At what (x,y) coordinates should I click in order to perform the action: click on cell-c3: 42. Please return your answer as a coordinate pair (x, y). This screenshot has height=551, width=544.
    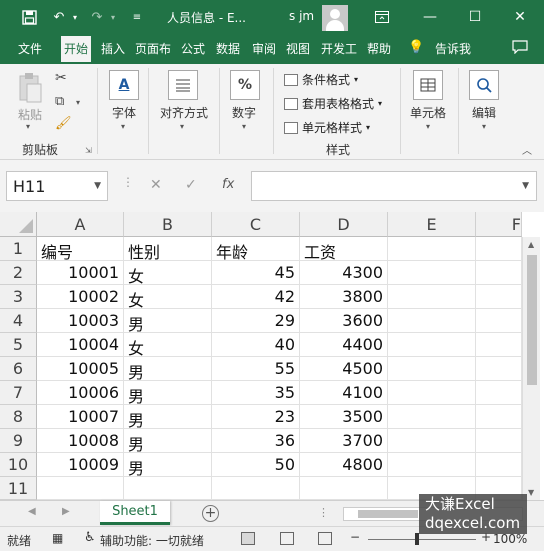
    Looking at the image, I should click on (256, 297).